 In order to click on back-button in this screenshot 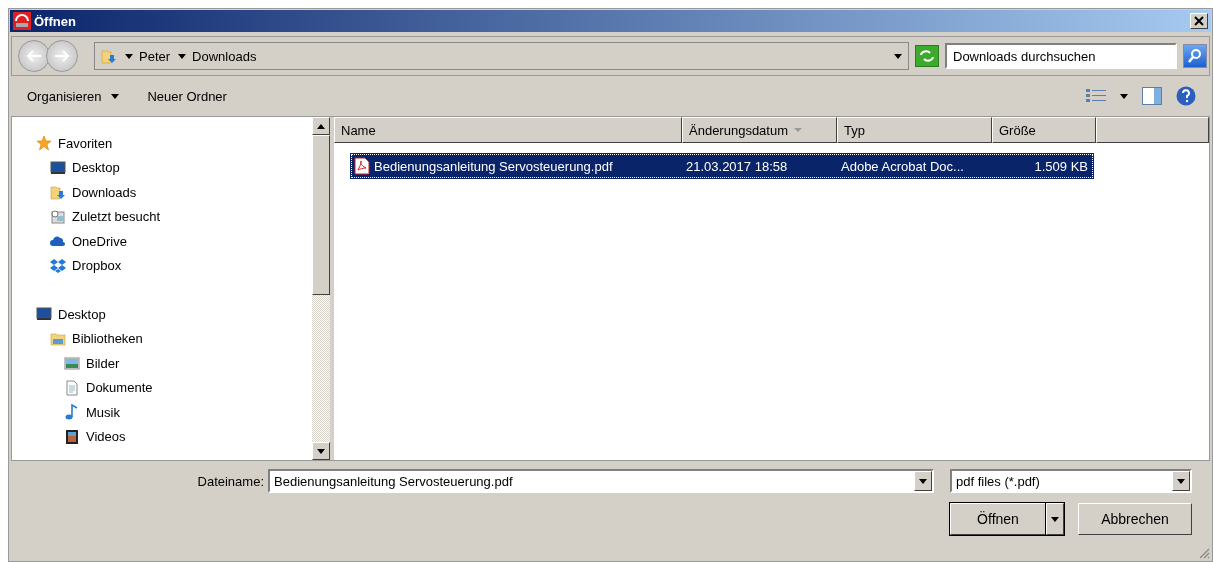, I will do `click(34, 56)`.